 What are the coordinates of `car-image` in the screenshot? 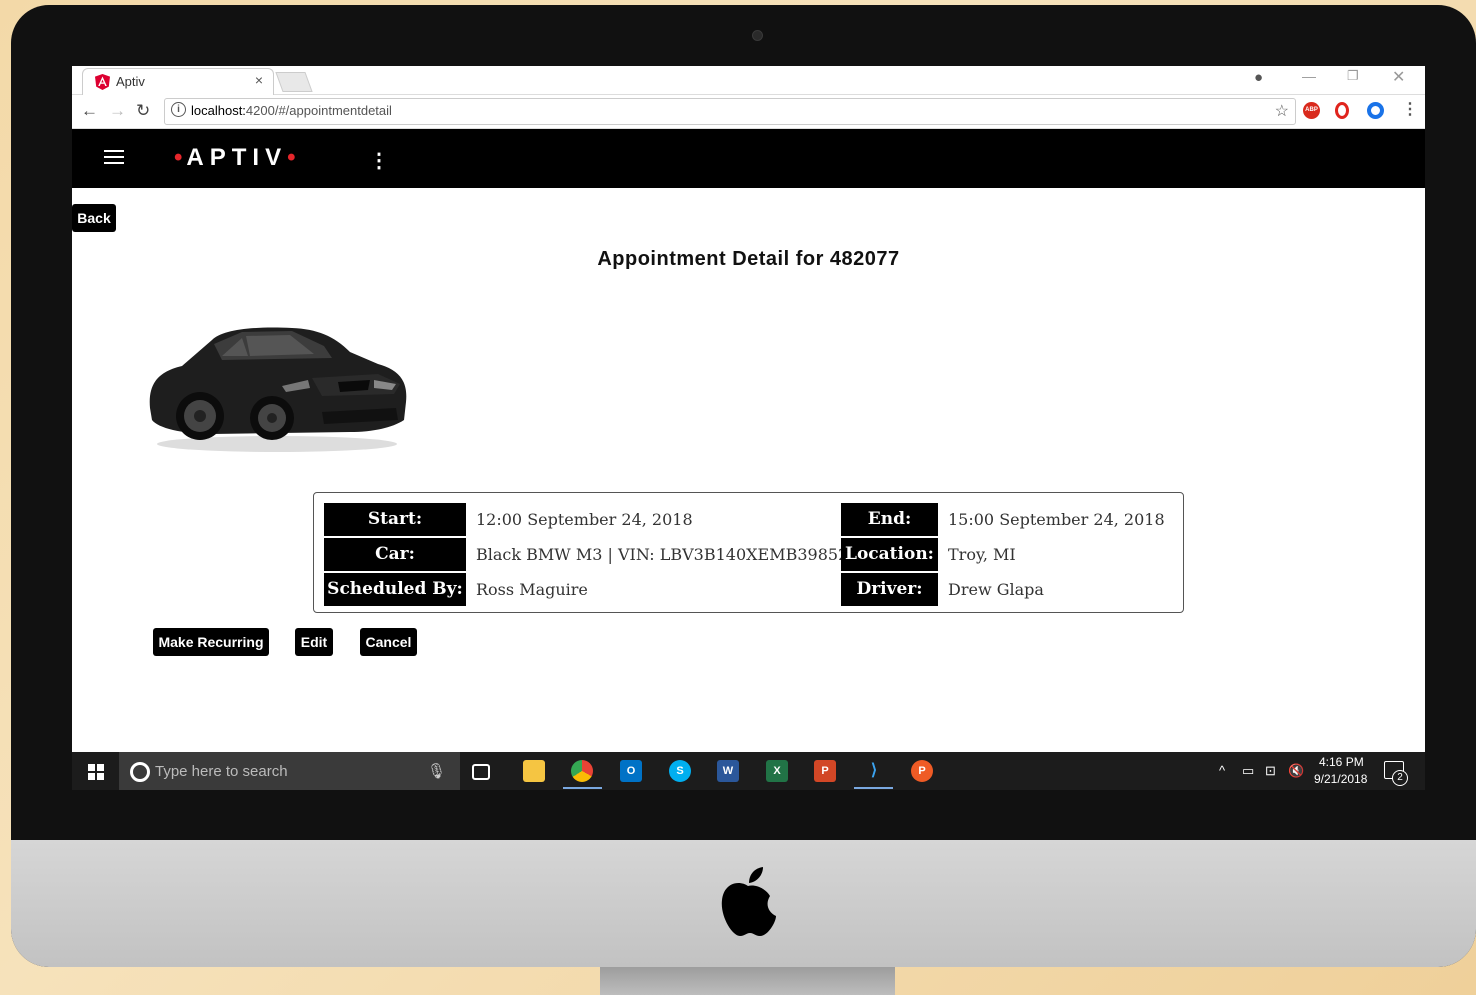 It's located at (278, 389).